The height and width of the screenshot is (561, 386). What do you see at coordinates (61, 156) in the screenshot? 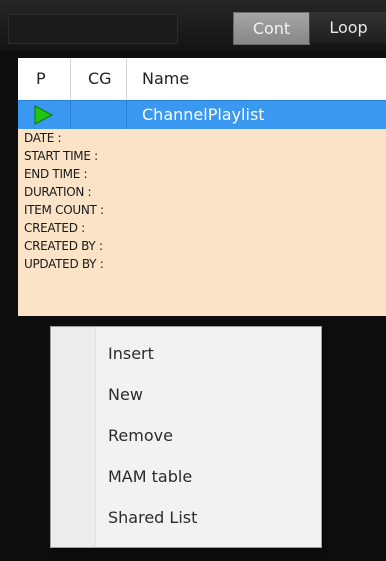
I see `info-start-time: START TIME :` at bounding box center [61, 156].